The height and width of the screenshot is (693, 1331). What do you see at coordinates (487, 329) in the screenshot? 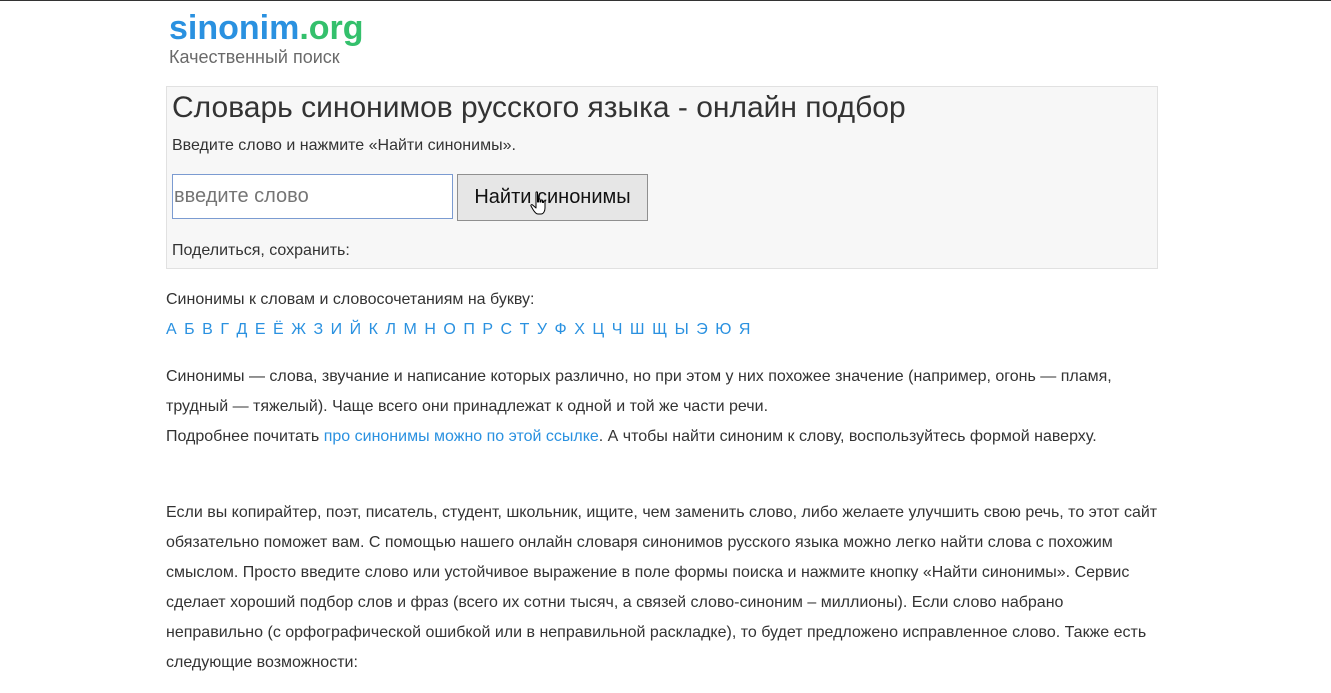
I see `alphabet-letter-link: Р` at bounding box center [487, 329].